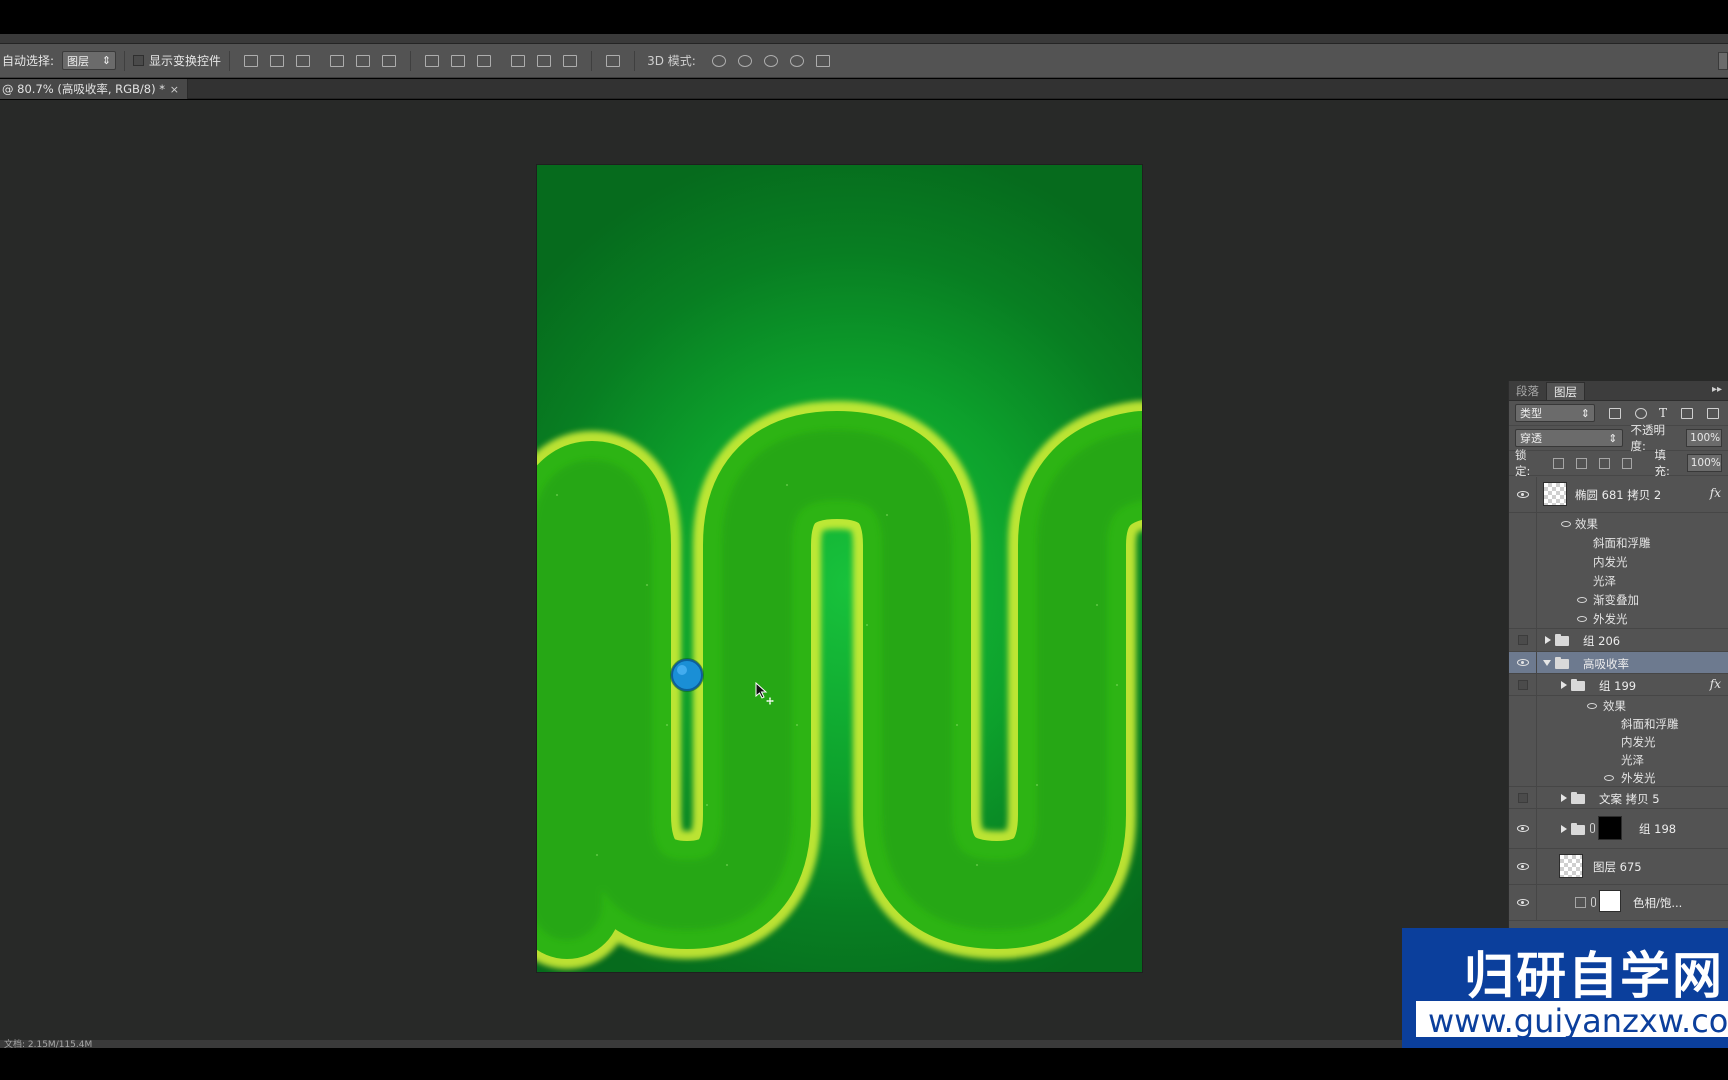  I want to click on close-icon: ×, so click(174, 89).